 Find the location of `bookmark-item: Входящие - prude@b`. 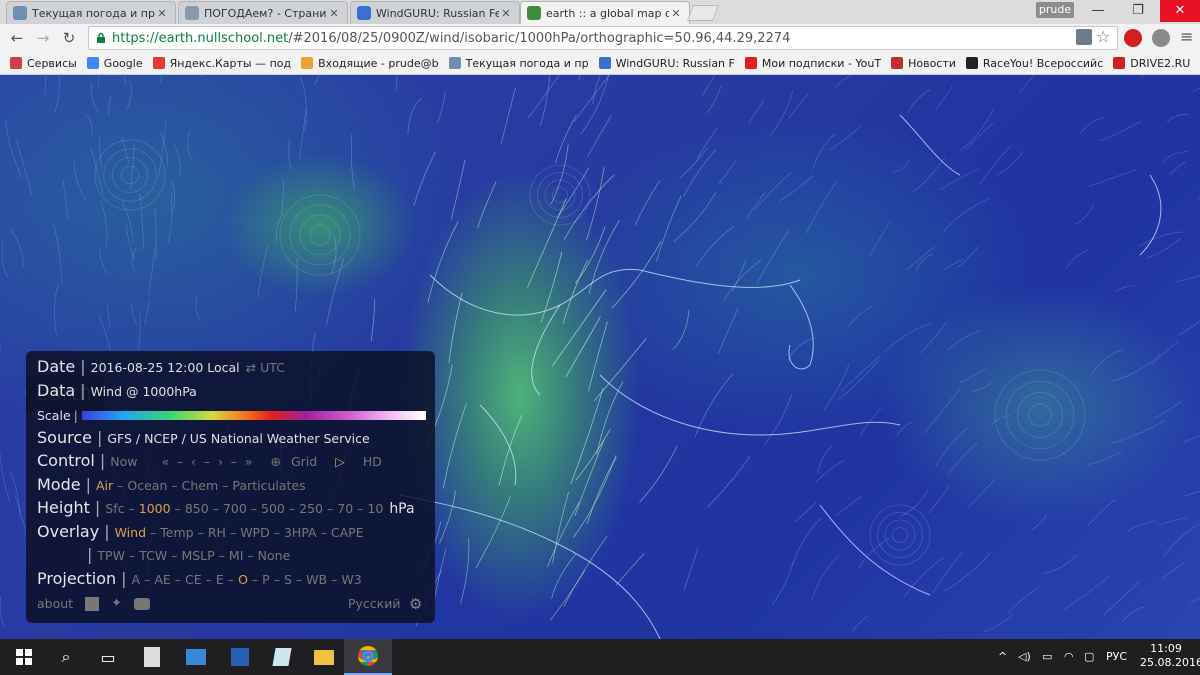

bookmark-item: Входящие - prude@b is located at coordinates (370, 63).